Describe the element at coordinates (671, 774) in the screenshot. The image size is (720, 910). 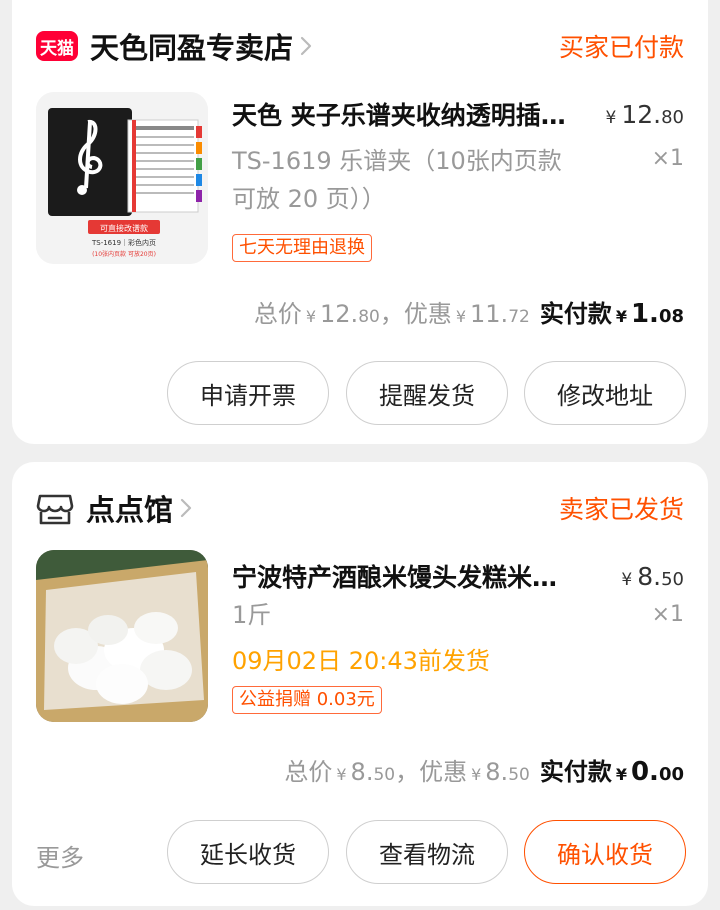
I see `paid-dec: 00` at that location.